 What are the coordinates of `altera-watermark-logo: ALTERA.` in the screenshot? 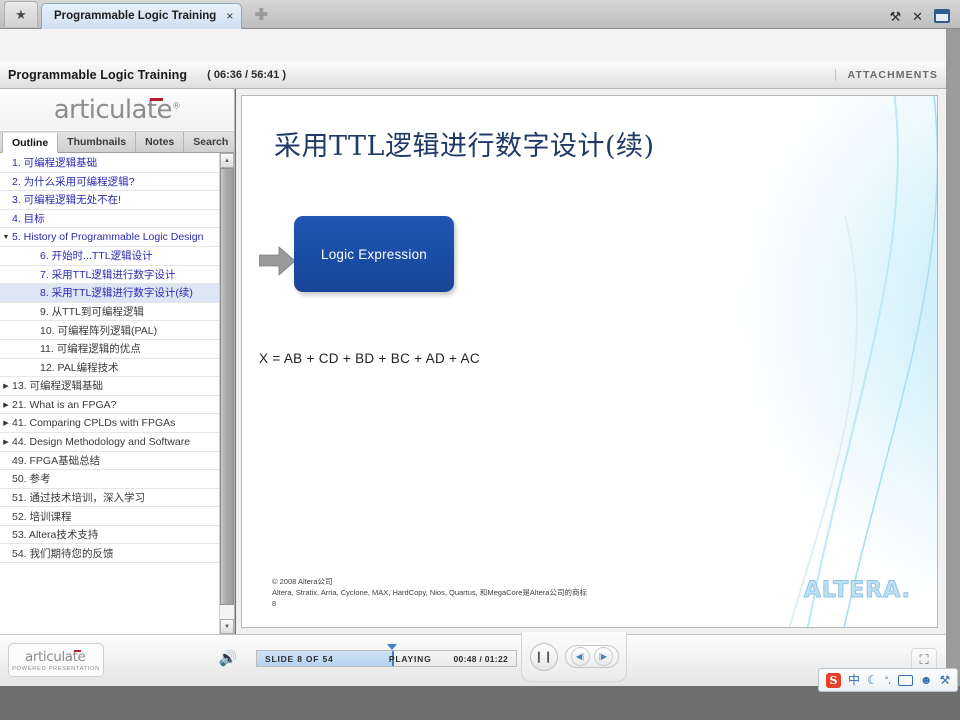 It's located at (857, 591).